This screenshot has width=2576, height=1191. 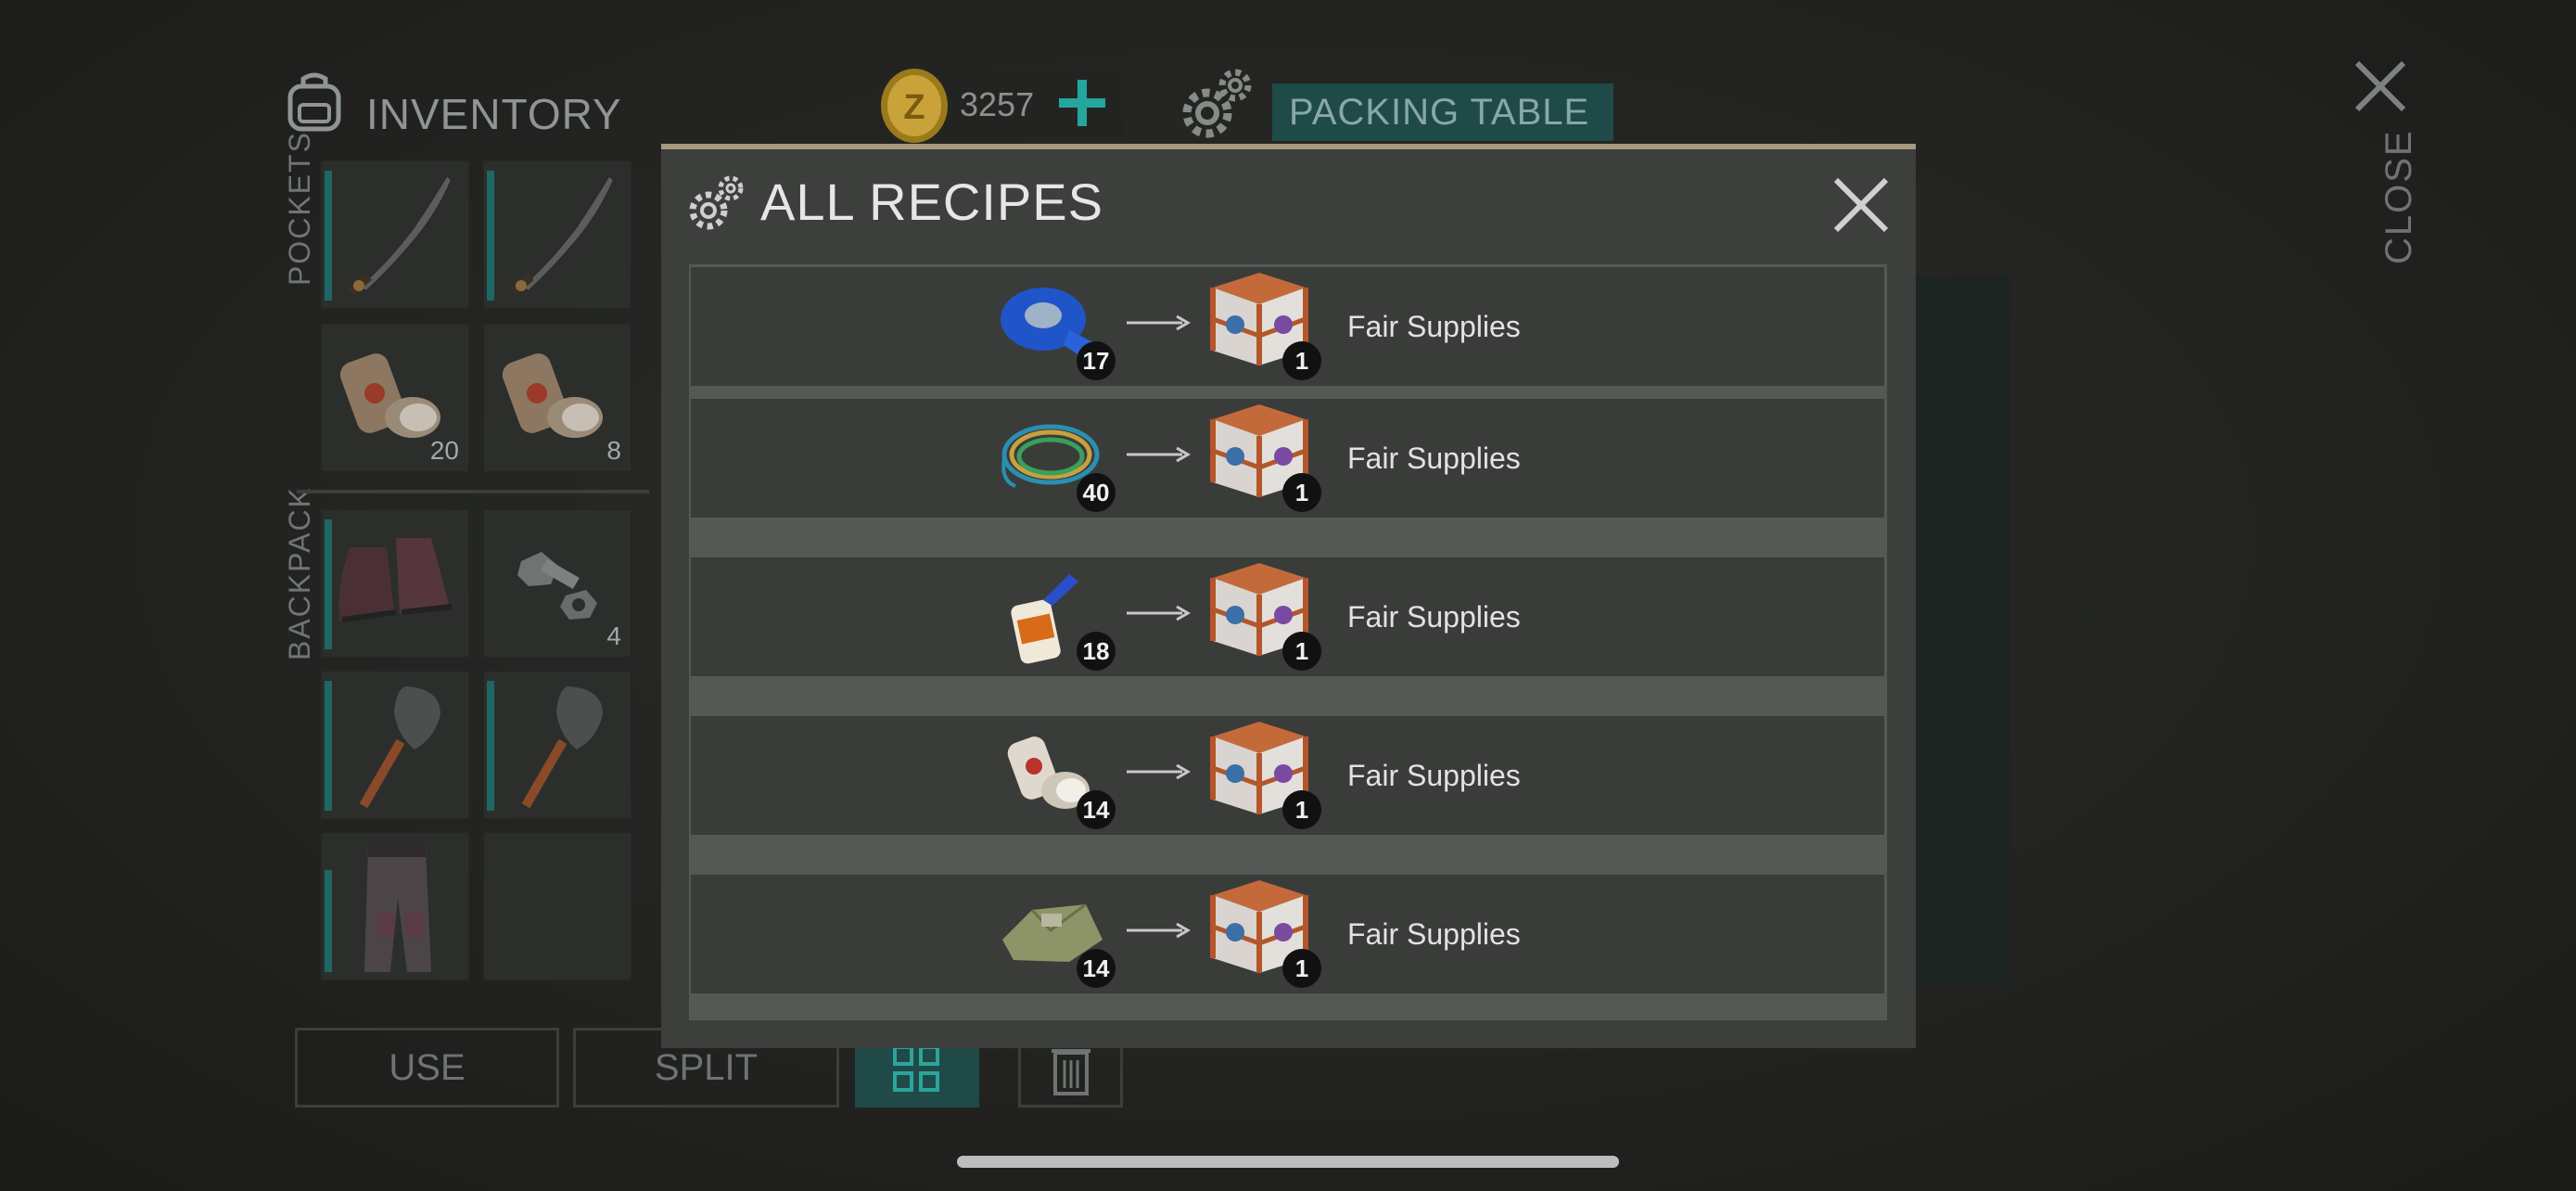 What do you see at coordinates (931, 202) in the screenshot?
I see `modal-title: ALL RECIPES` at bounding box center [931, 202].